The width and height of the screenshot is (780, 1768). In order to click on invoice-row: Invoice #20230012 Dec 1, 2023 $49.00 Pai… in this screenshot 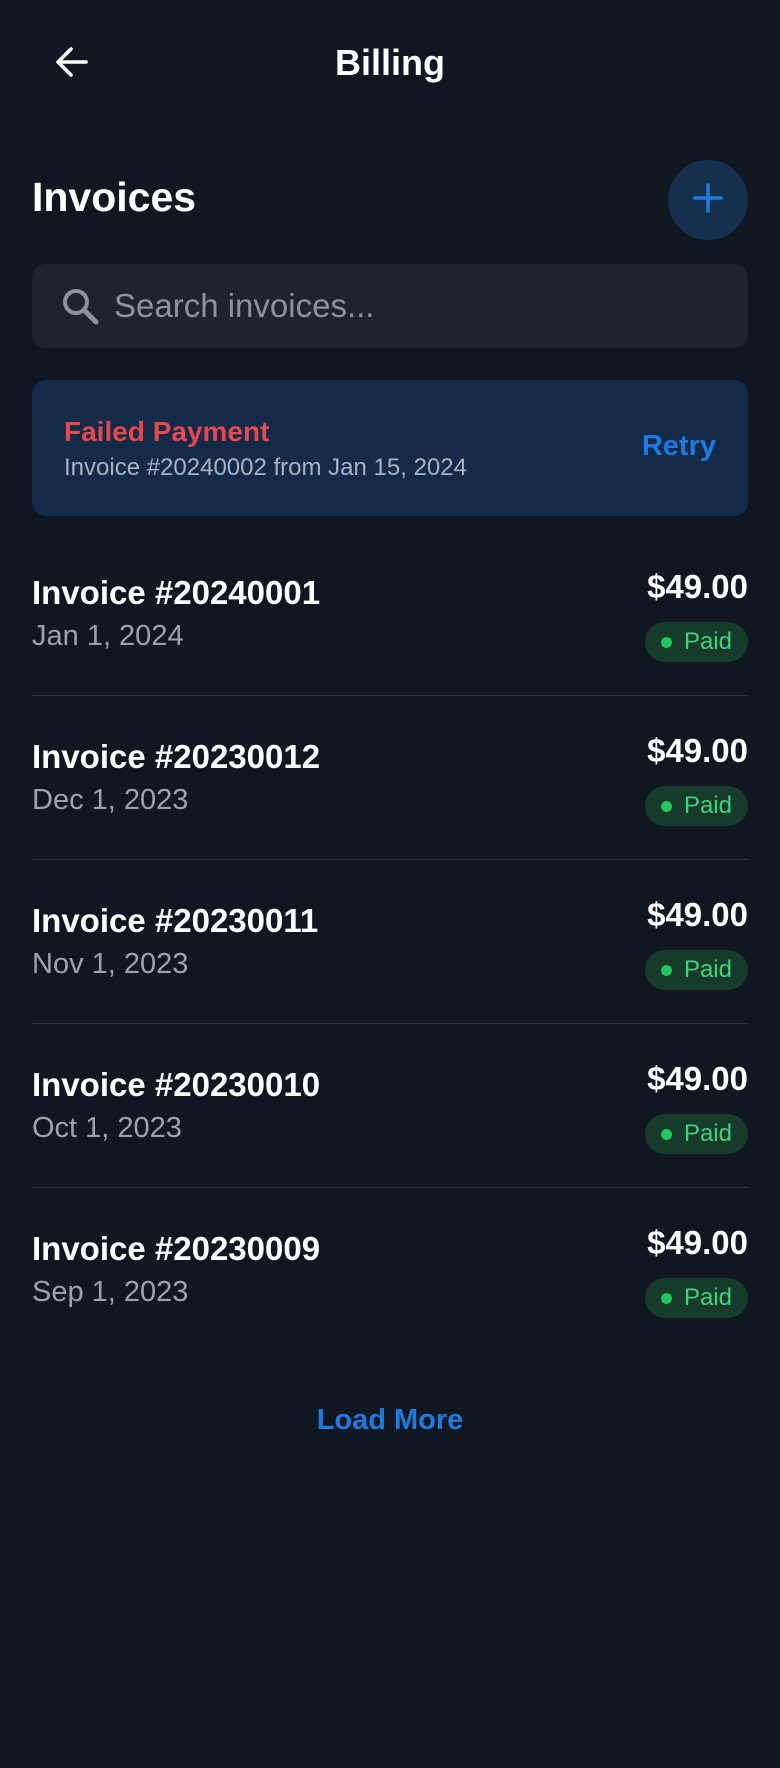, I will do `click(390, 778)`.